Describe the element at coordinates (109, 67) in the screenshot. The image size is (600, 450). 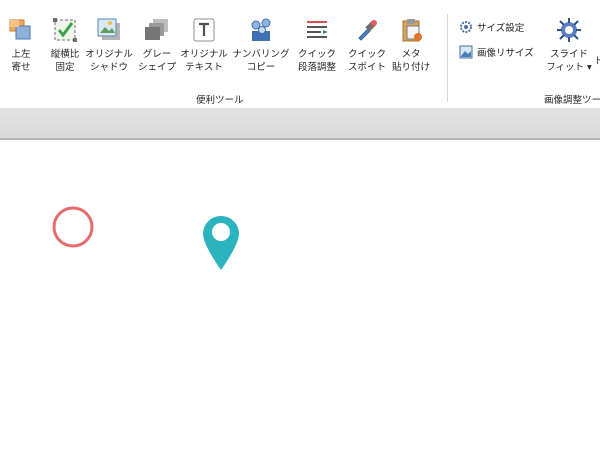
I see `tool-label-2: シャドウ` at that location.